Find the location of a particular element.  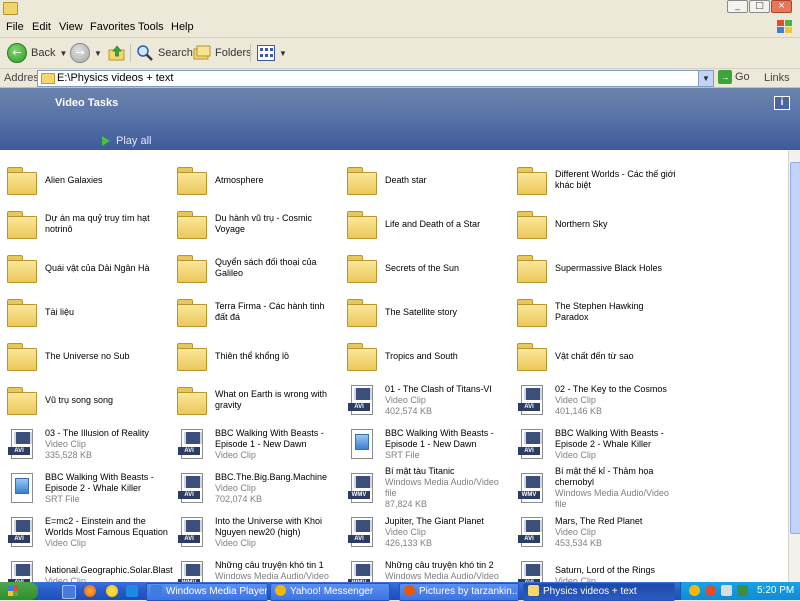

maximize-button: □ is located at coordinates (759, 6).